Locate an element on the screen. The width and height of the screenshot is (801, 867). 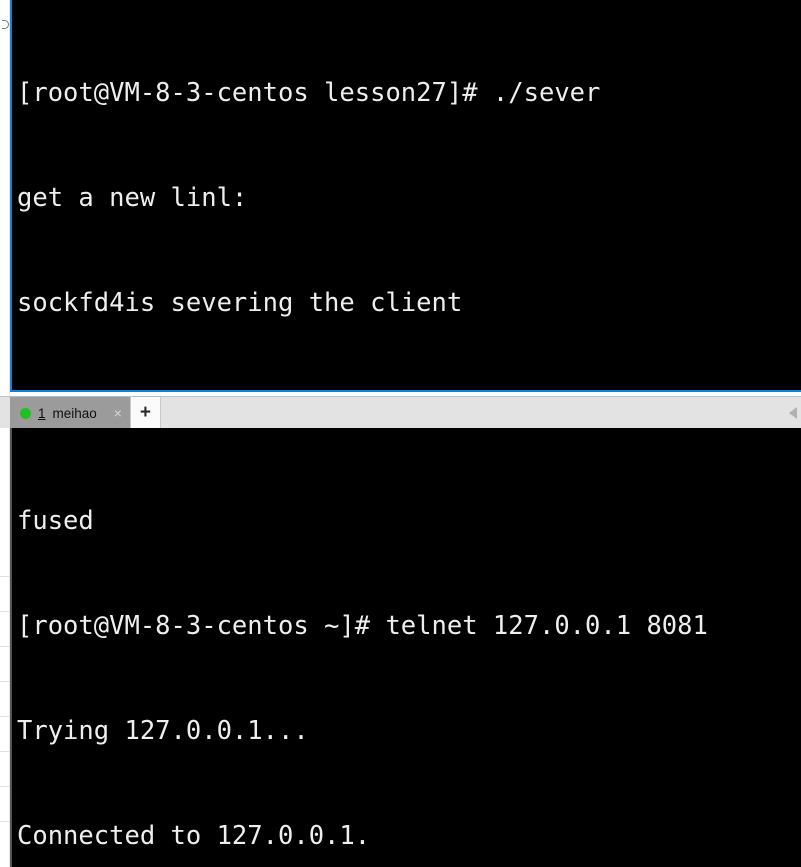
terminal-line: fused is located at coordinates (55, 521).